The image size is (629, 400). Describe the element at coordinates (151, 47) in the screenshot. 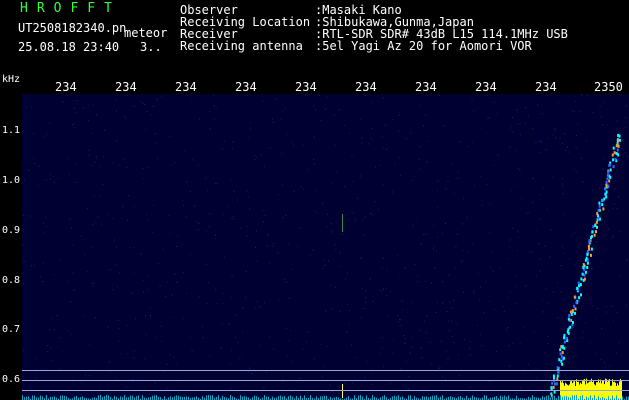

I see `segment-indicator: 3..` at that location.